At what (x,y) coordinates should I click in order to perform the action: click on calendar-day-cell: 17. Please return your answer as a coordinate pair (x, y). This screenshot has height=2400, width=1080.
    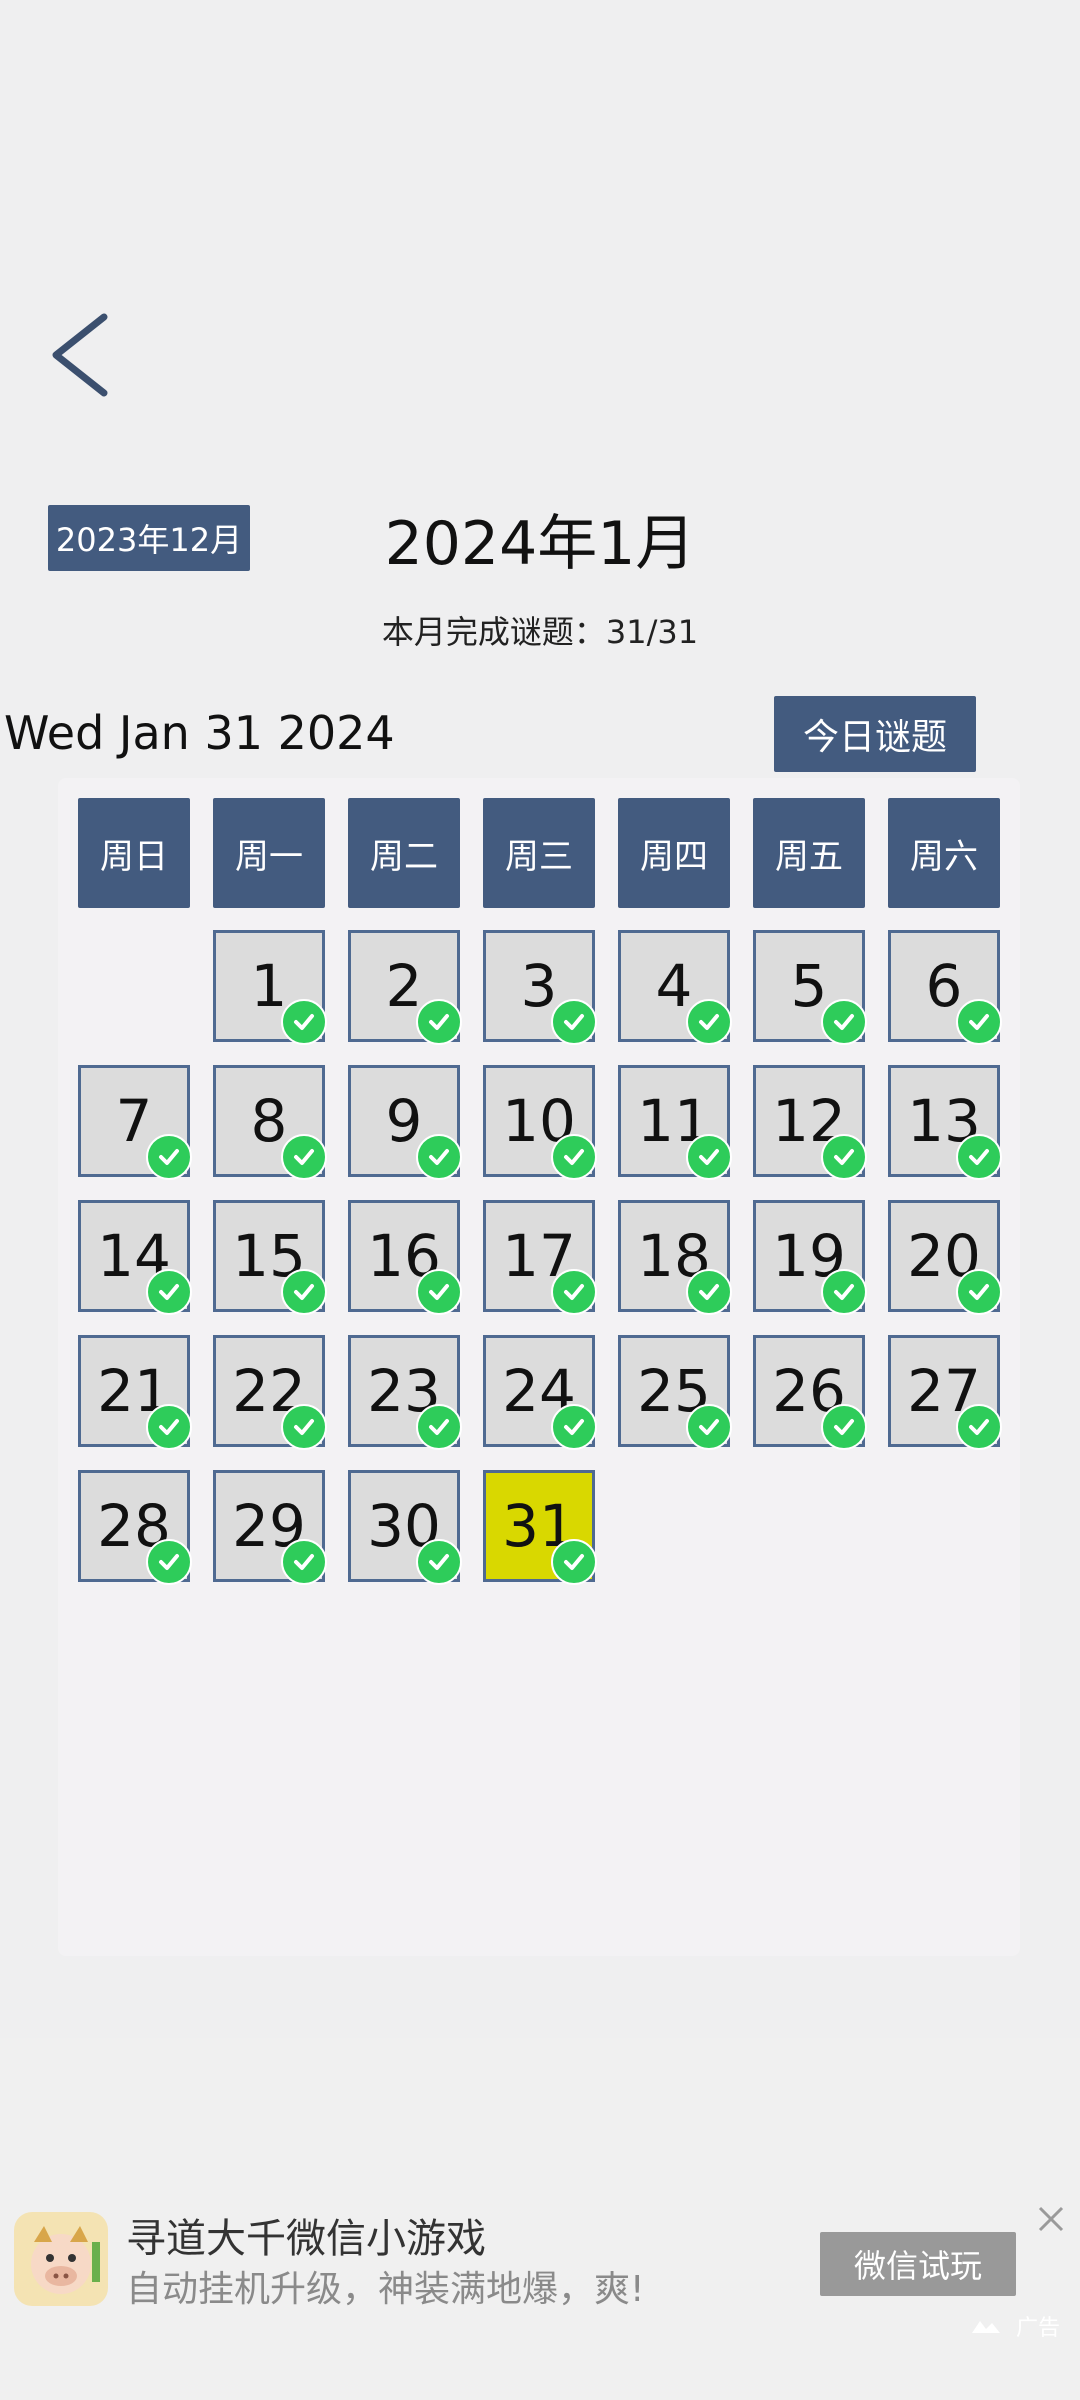
    Looking at the image, I should click on (540, 1257).